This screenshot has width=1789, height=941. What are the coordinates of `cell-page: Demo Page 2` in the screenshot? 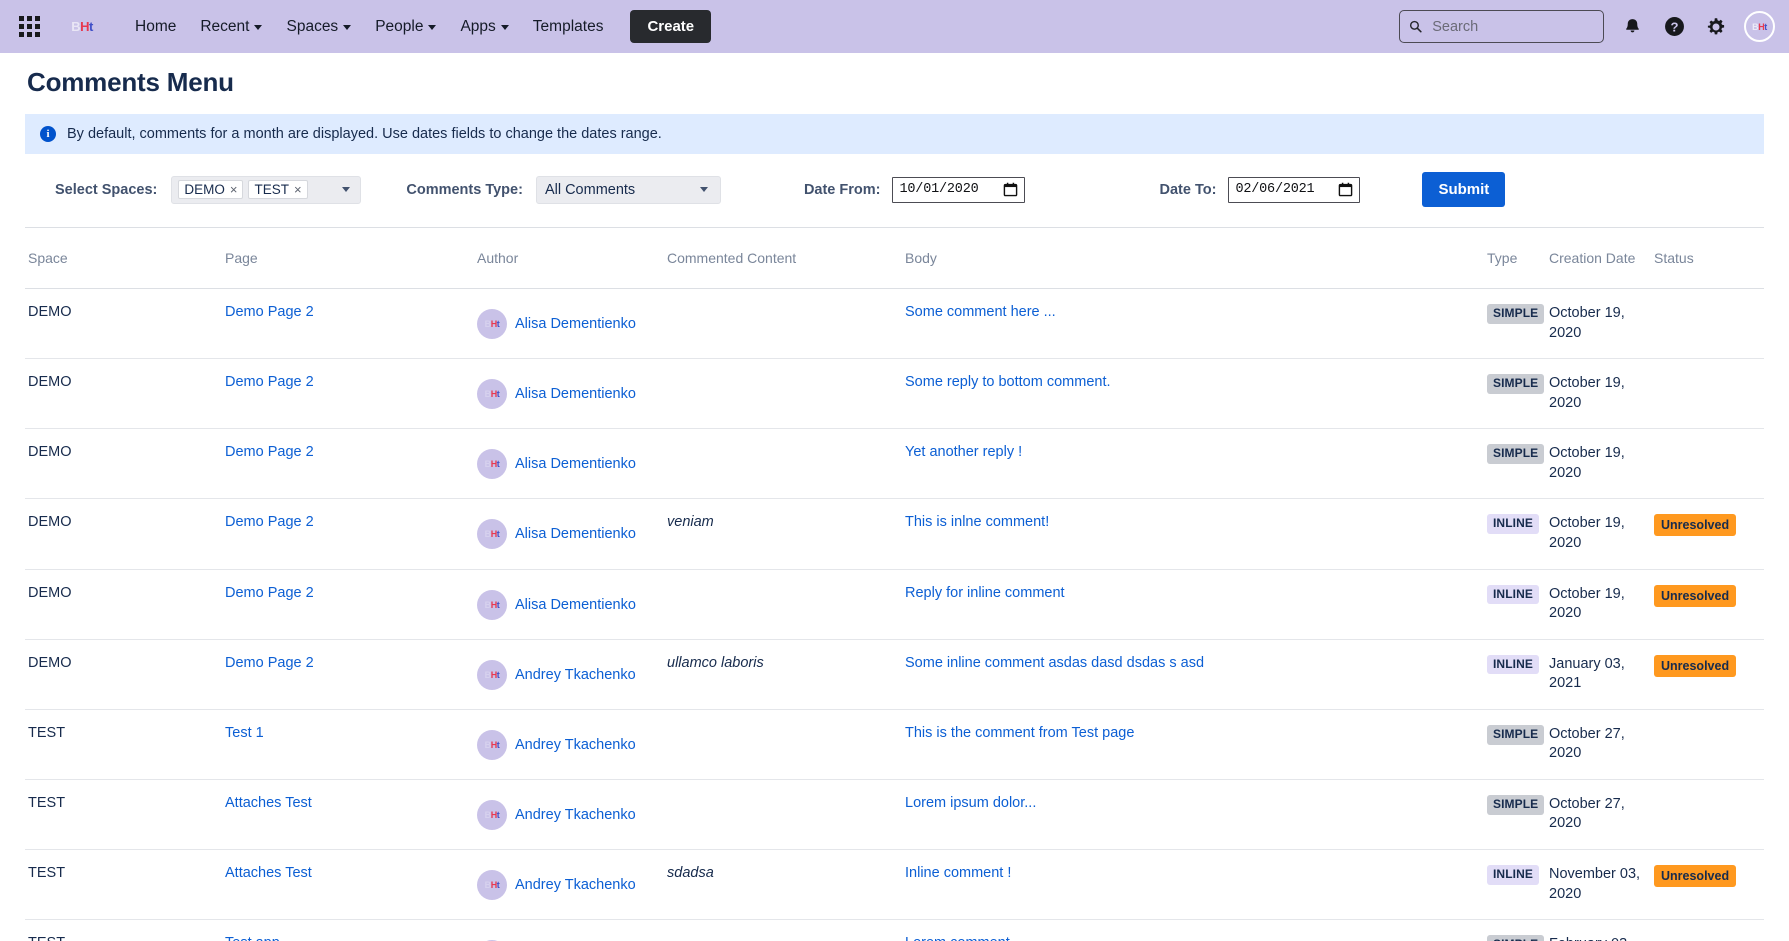 It's located at (351, 674).